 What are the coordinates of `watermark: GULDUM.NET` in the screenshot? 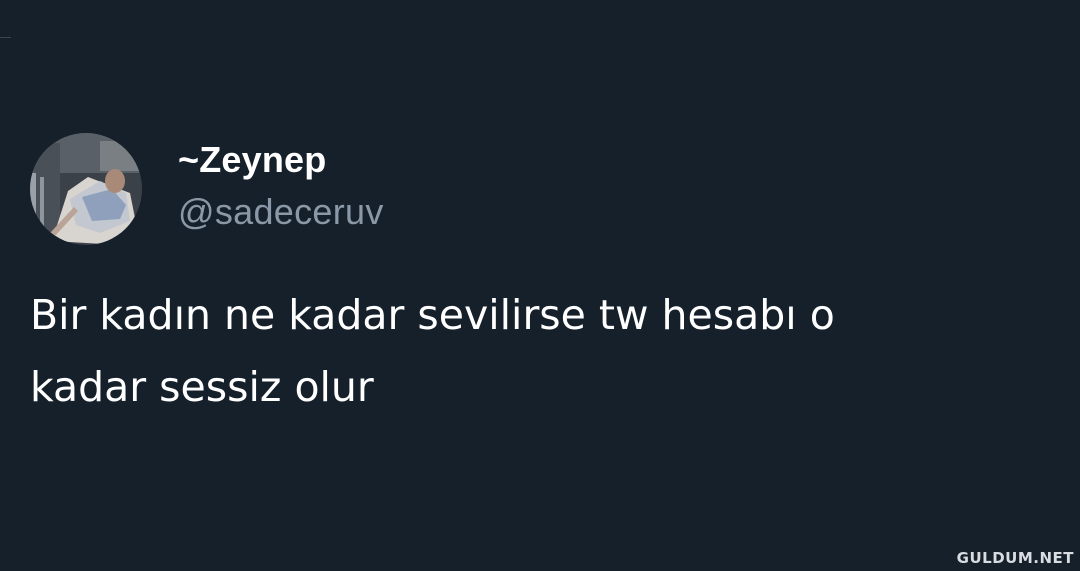 It's located at (1015, 558).